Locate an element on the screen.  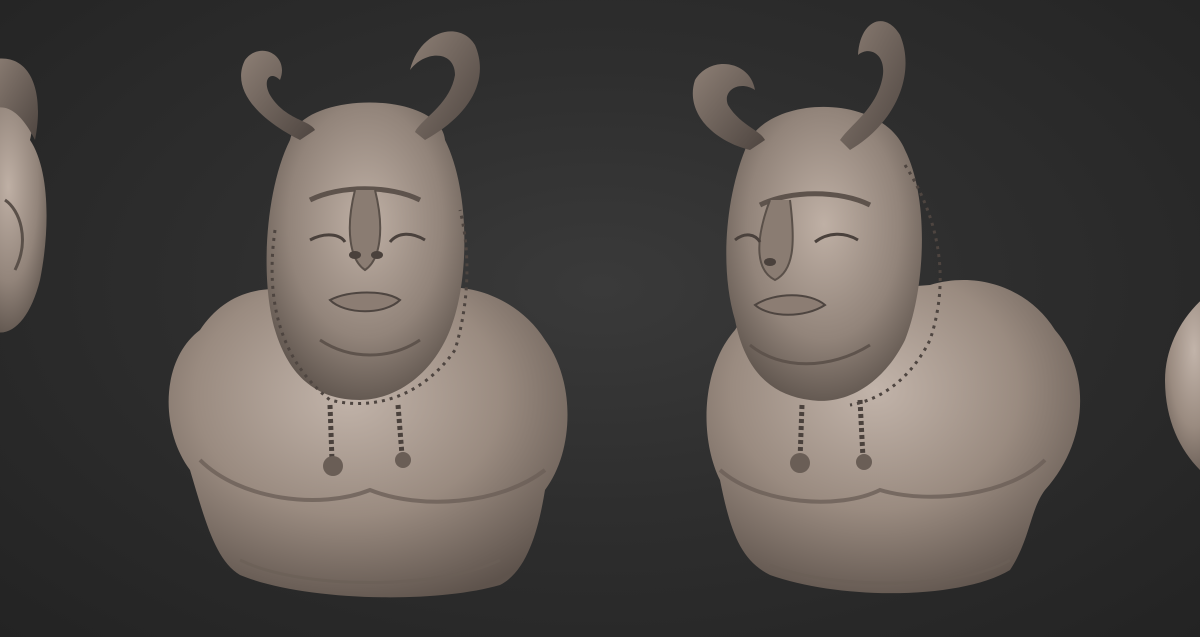
bust-left-partial is located at coordinates (23, 195).